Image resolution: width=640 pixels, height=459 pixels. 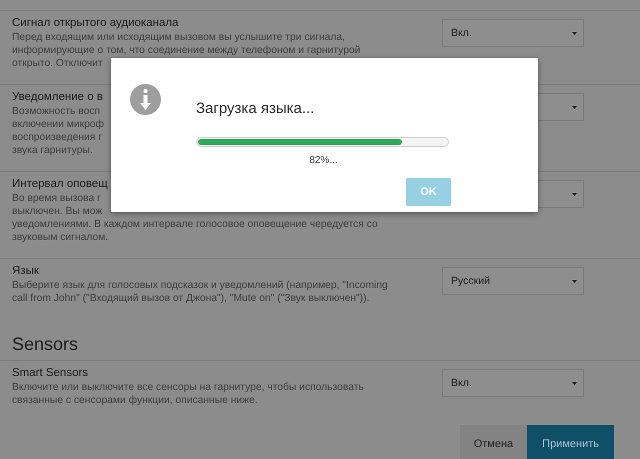 I want to click on setting-description: Выберите язык для голосовых подсказок и уведомлений (например, "Incoming, so click(x=200, y=285).